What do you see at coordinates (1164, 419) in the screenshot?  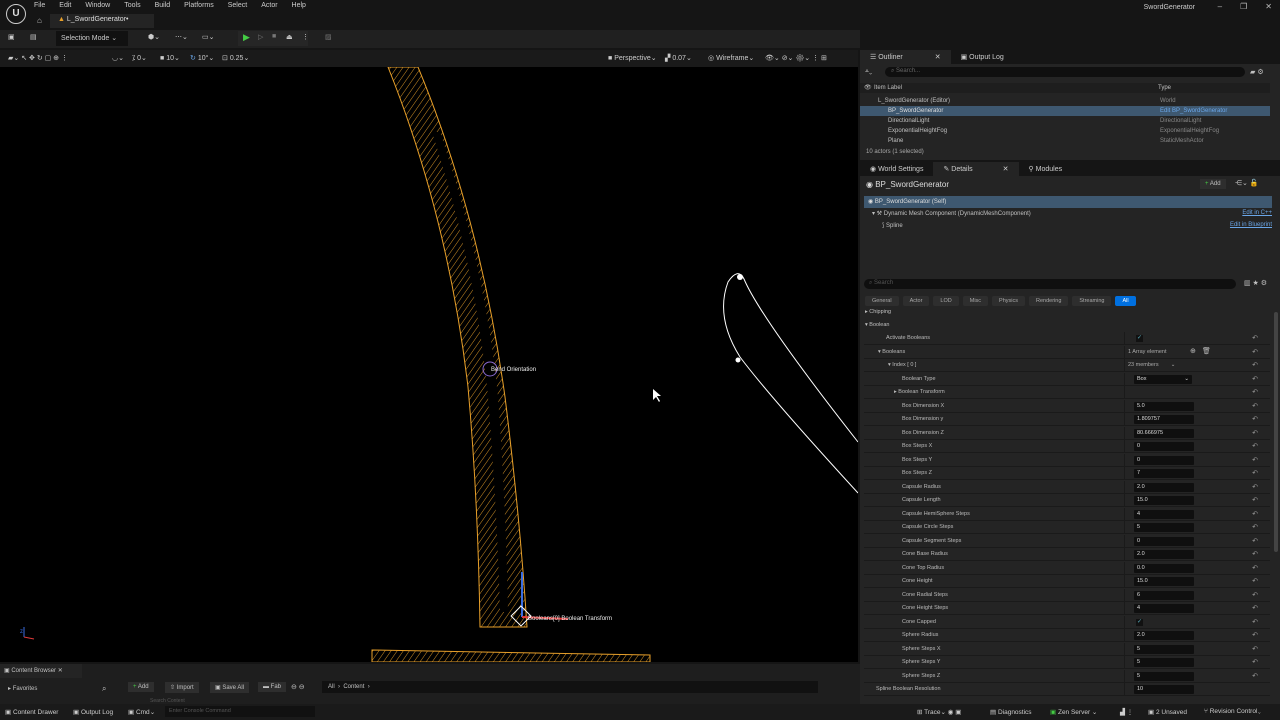 I see `property-input: 1.809757` at bounding box center [1164, 419].